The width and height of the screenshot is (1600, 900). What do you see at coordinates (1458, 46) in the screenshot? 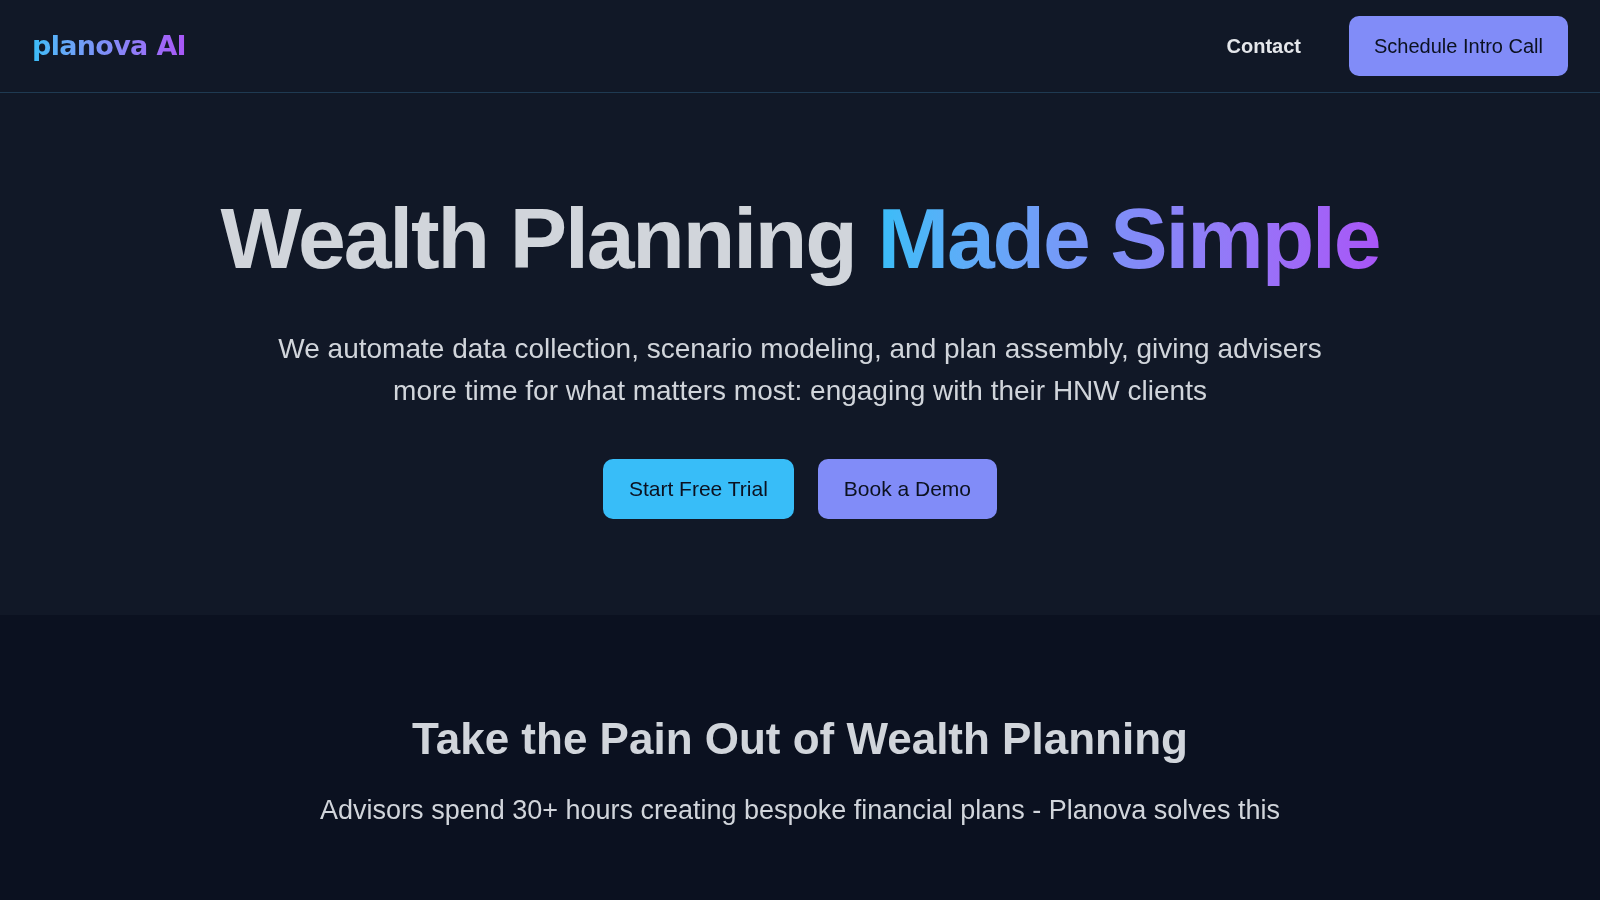
I see `schedule-call-button: Schedule Intro Call` at bounding box center [1458, 46].